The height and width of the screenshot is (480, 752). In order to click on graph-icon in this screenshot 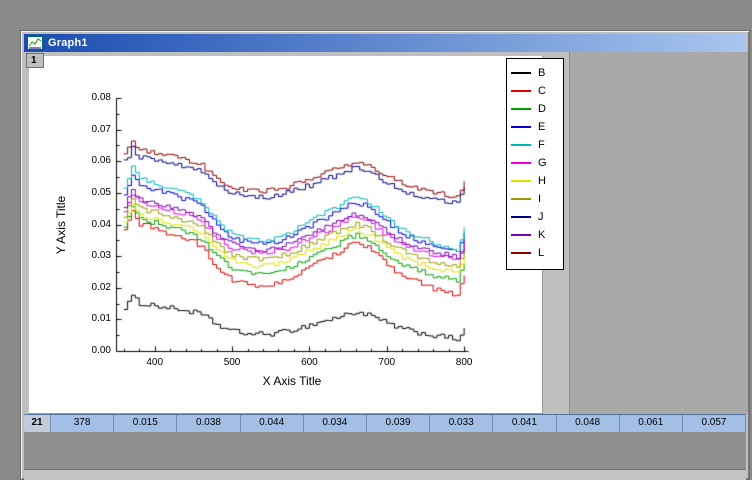, I will do `click(35, 43)`.